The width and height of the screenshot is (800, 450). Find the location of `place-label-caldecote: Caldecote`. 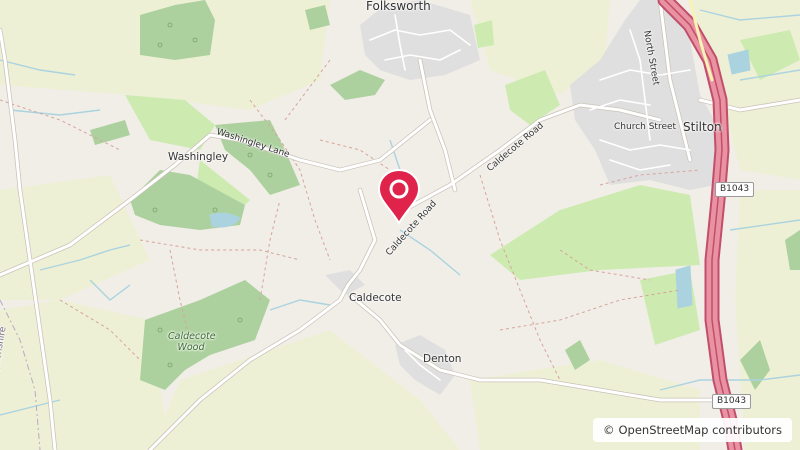

place-label-caldecote: Caldecote is located at coordinates (375, 298).